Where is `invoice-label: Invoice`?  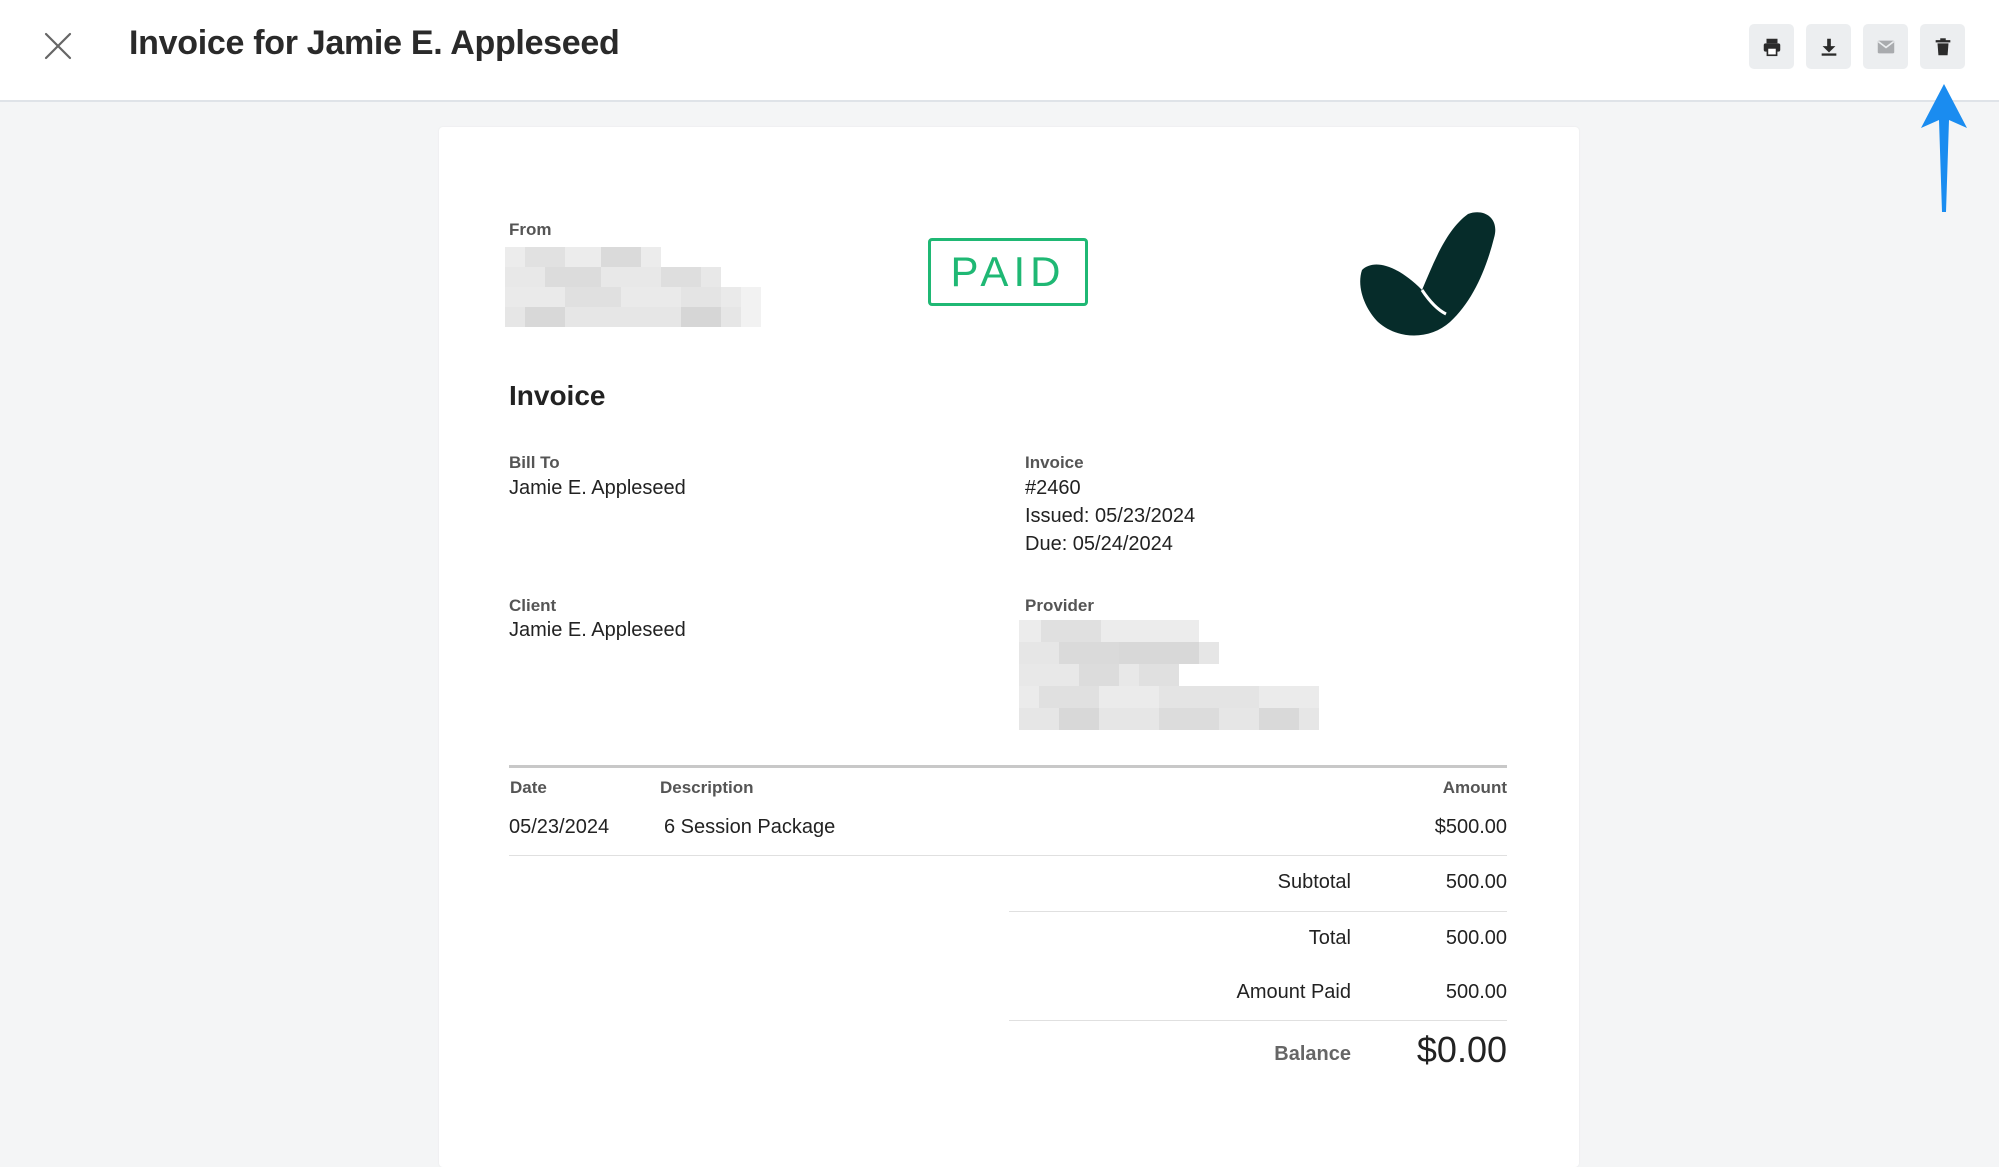 invoice-label: Invoice is located at coordinates (1054, 462).